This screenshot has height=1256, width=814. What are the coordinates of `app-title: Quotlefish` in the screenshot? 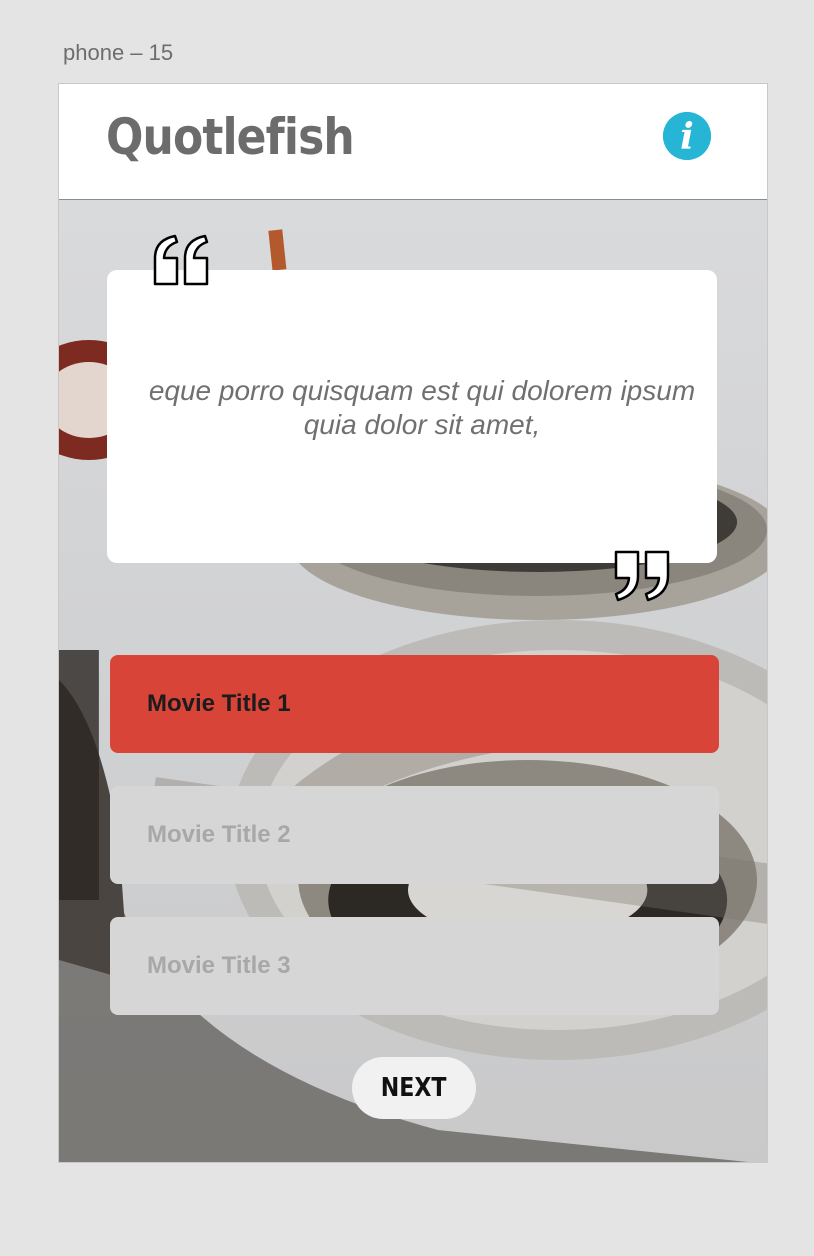 It's located at (230, 137).